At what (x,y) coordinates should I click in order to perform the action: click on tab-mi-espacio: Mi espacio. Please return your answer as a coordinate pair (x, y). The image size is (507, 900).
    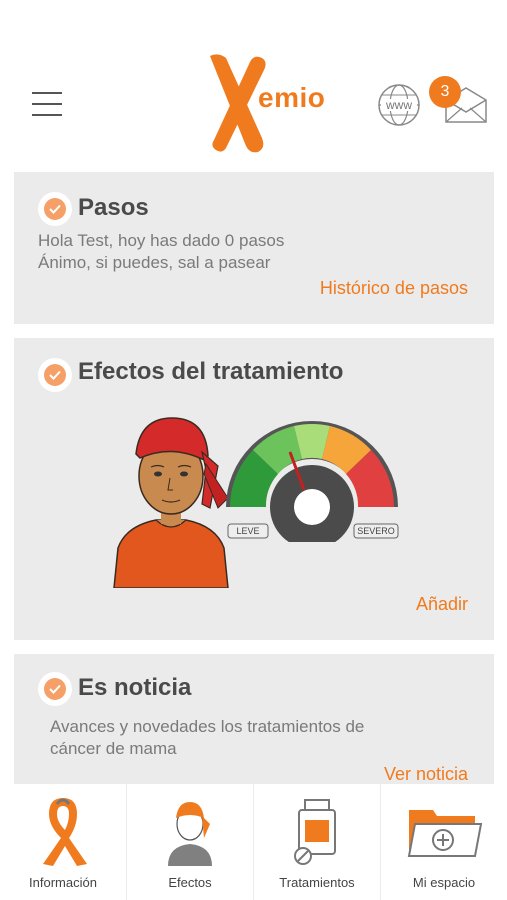
    Looking at the image, I should click on (444, 842).